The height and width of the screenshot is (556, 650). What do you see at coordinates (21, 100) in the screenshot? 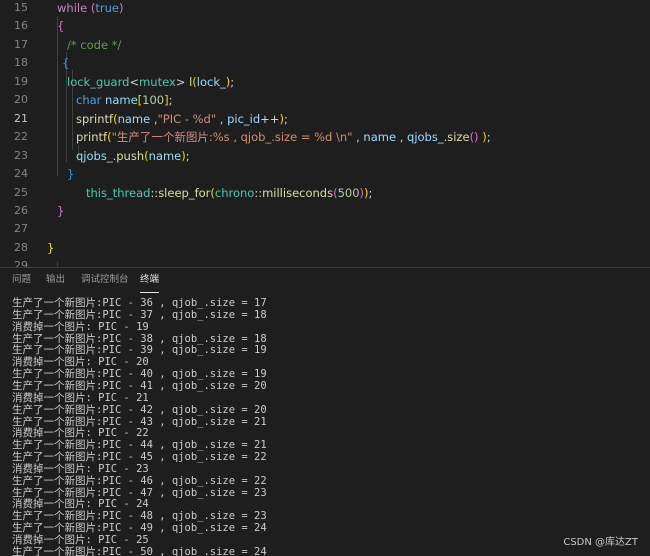
I see `line-number: 20` at bounding box center [21, 100].